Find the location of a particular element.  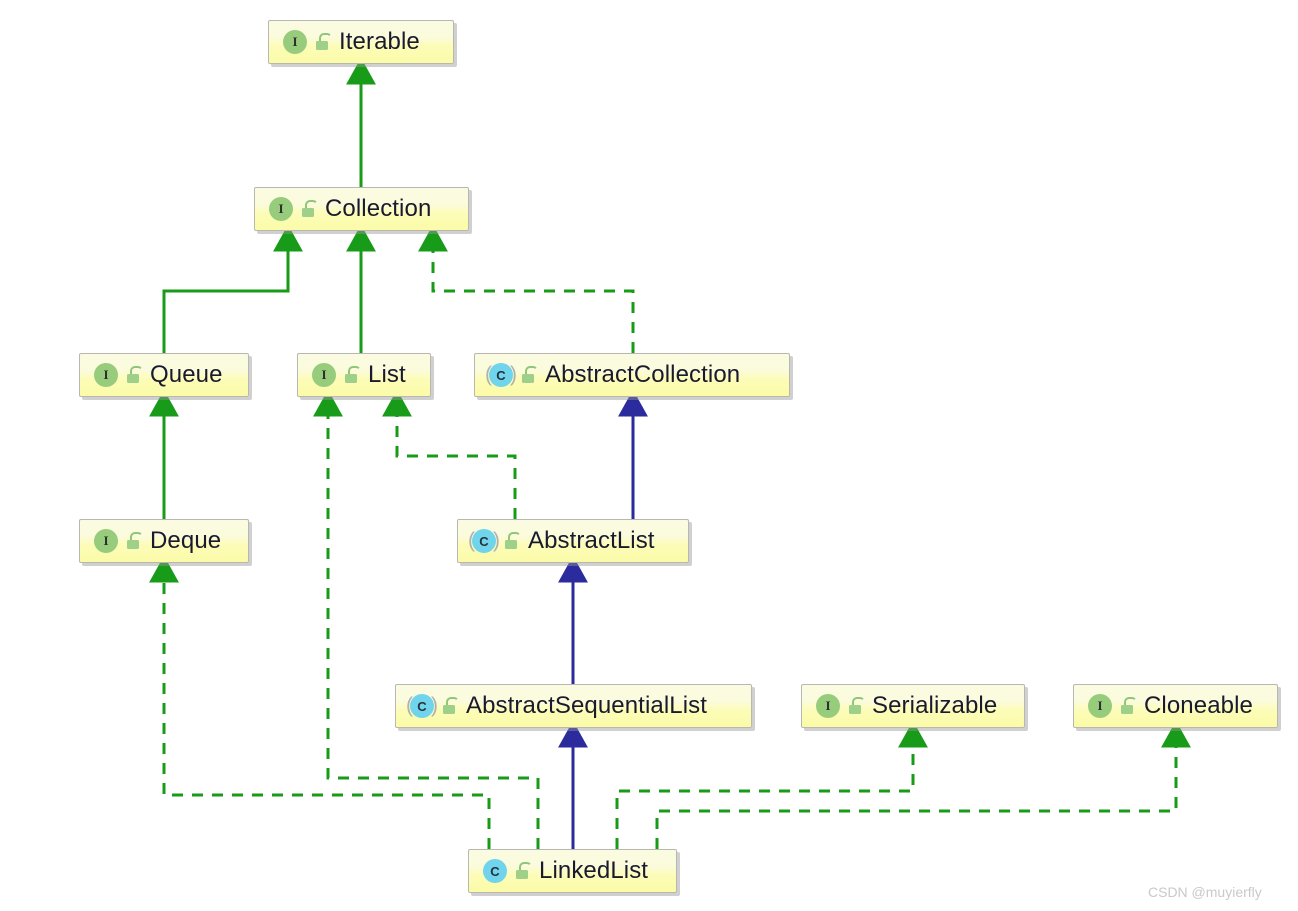

node-abstractcollection: C AbstractCollection is located at coordinates (632, 375).